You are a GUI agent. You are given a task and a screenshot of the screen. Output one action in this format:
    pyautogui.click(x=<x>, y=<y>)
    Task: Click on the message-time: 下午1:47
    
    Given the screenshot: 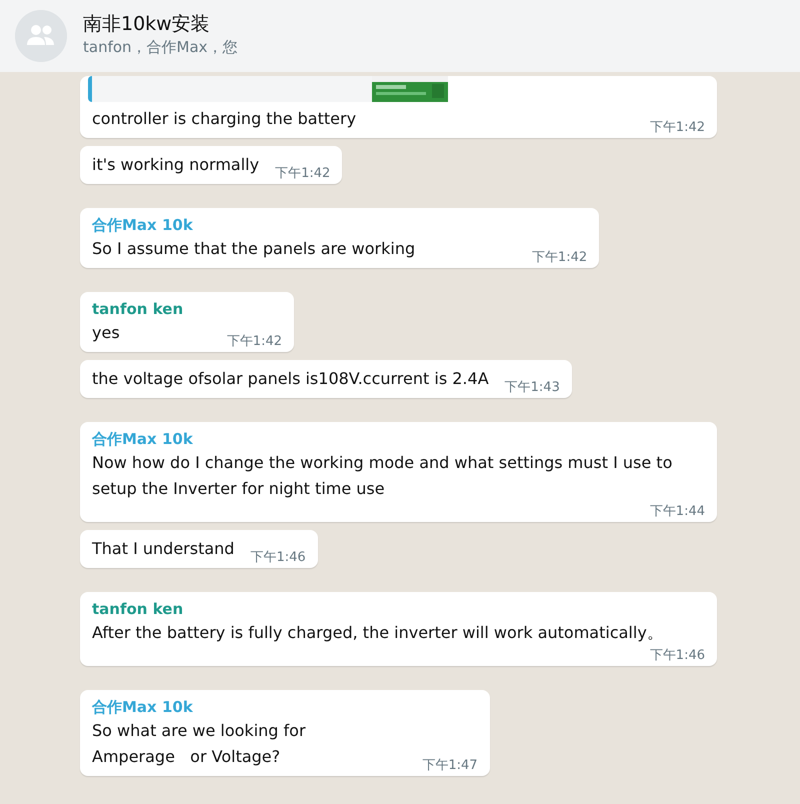 What is the action you would take?
    pyautogui.click(x=449, y=766)
    